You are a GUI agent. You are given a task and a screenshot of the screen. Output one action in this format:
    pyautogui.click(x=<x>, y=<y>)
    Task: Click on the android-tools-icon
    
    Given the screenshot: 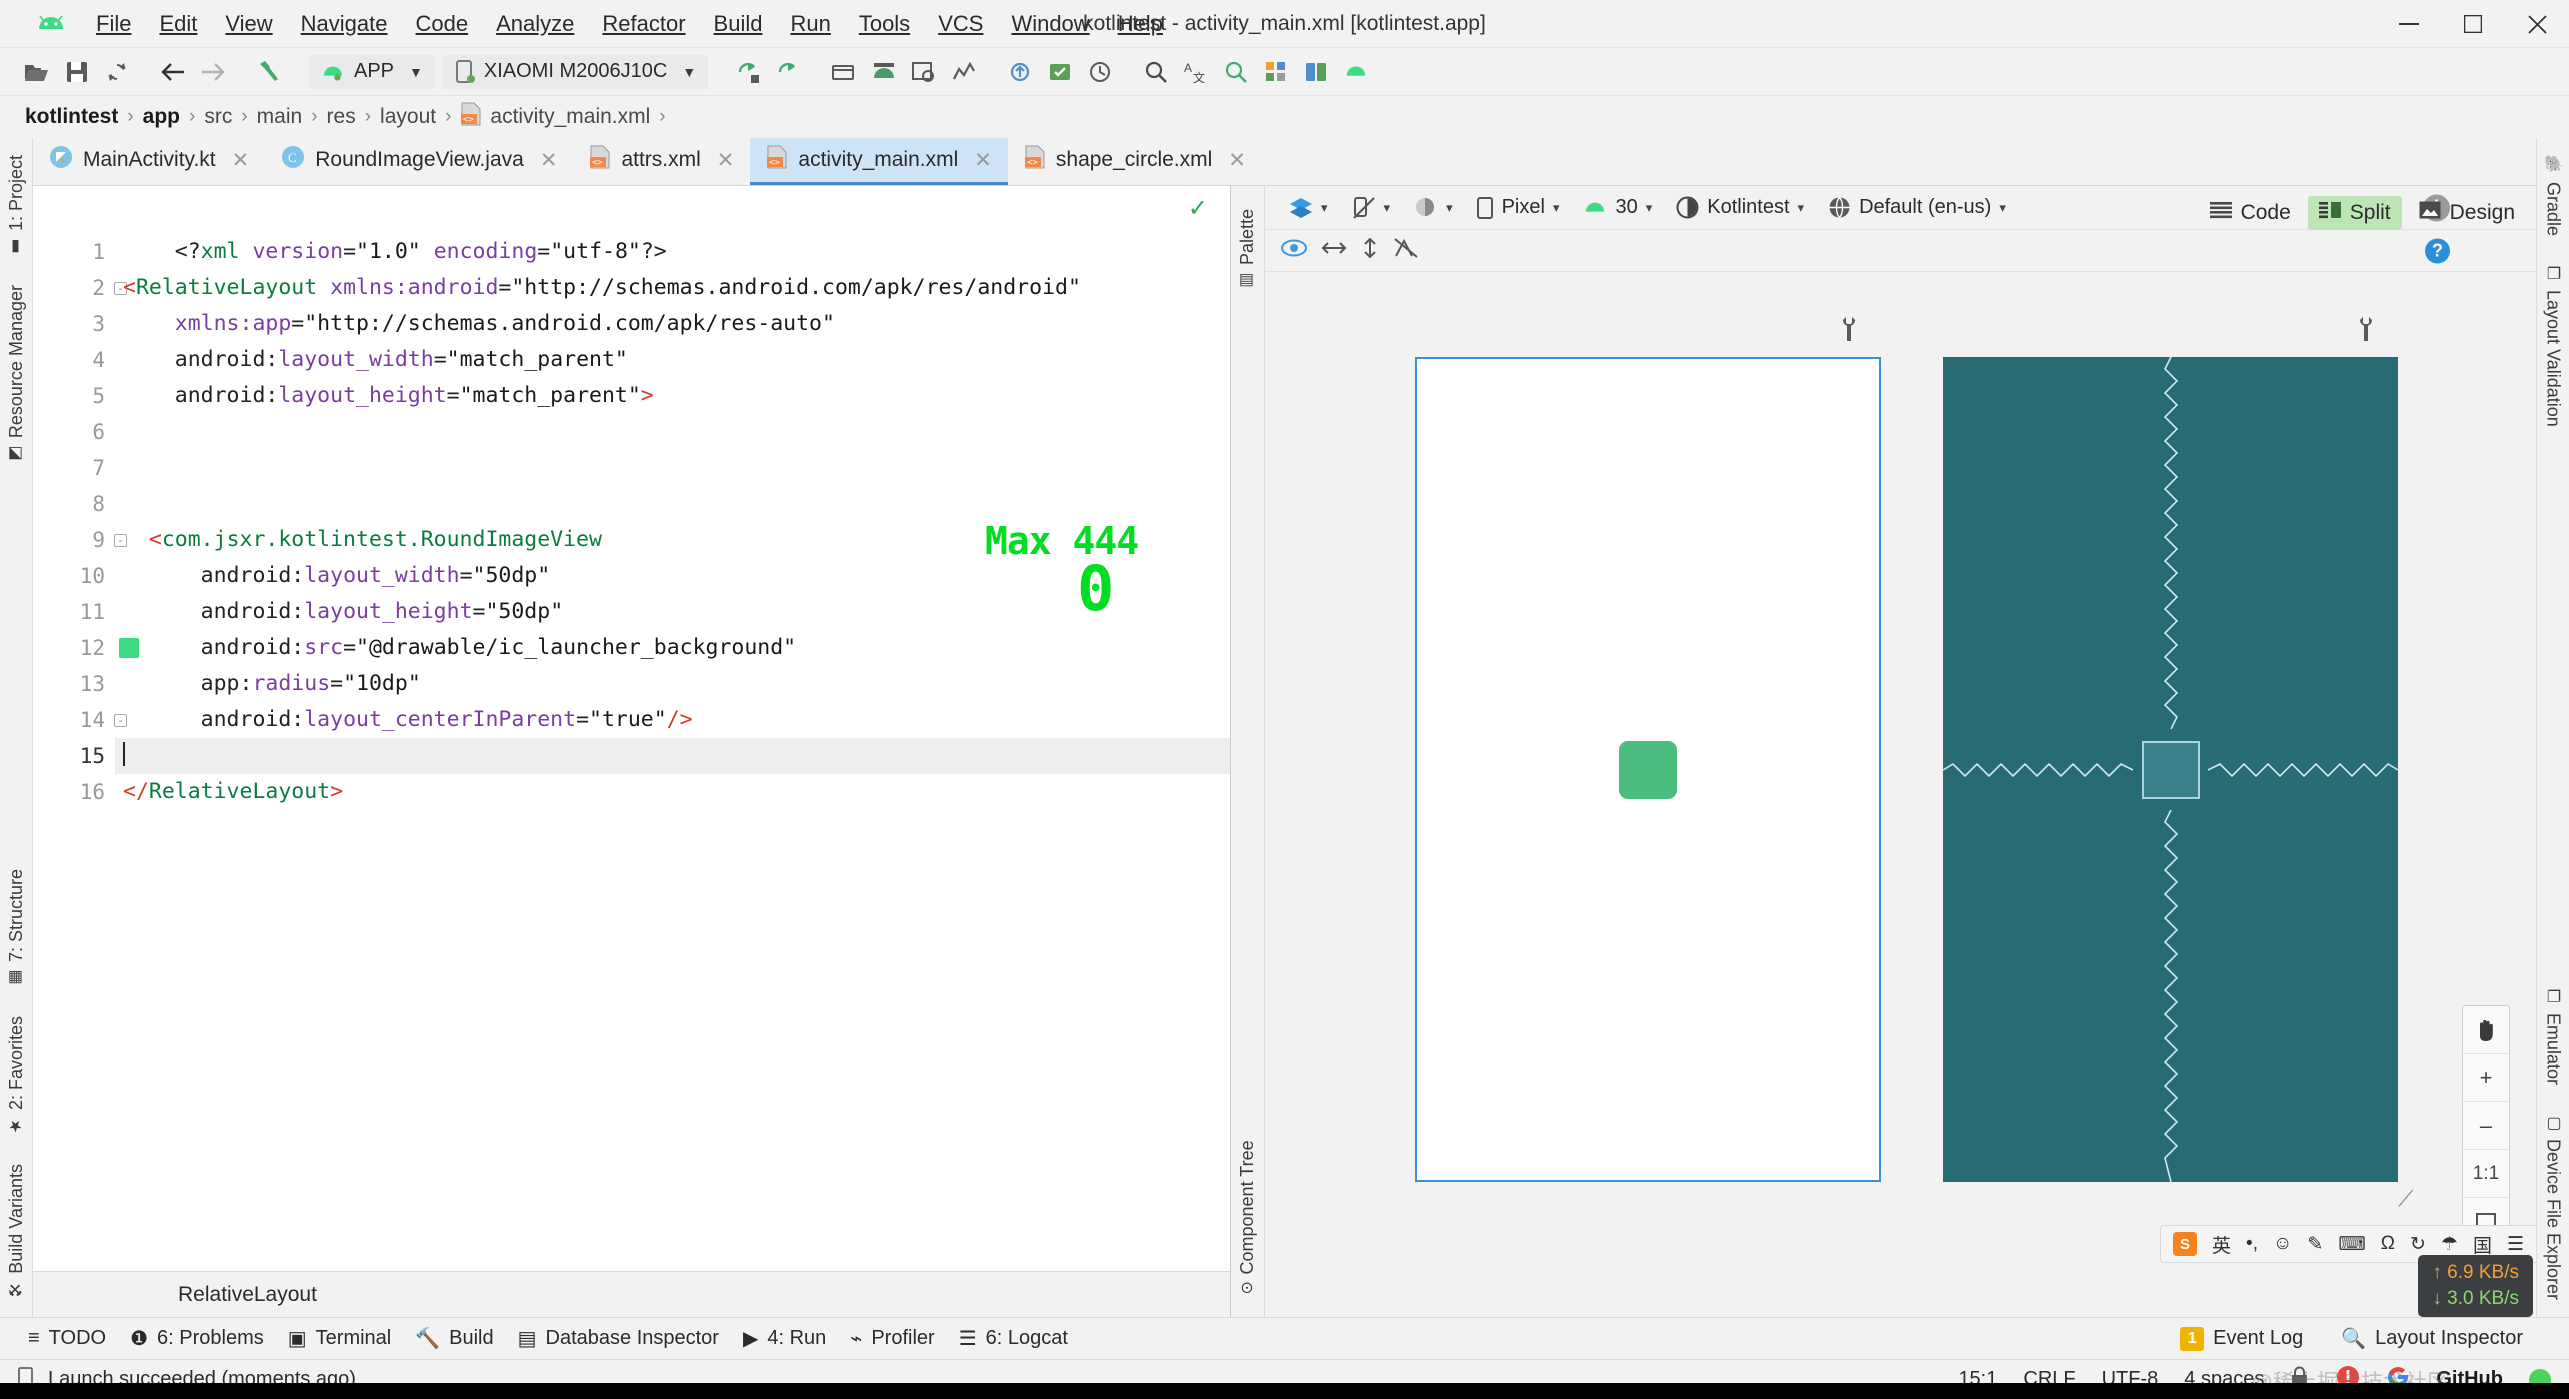 What is the action you would take?
    pyautogui.click(x=1356, y=72)
    